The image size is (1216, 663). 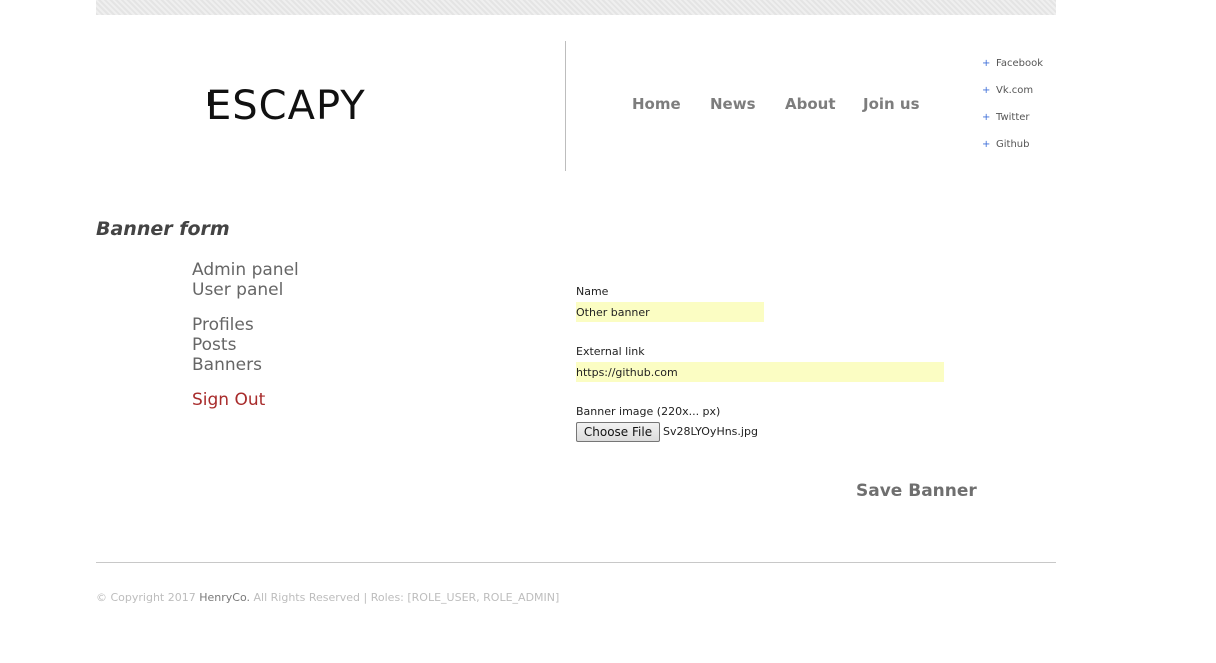 I want to click on sidebar-item-banners: Banners, so click(x=227, y=365).